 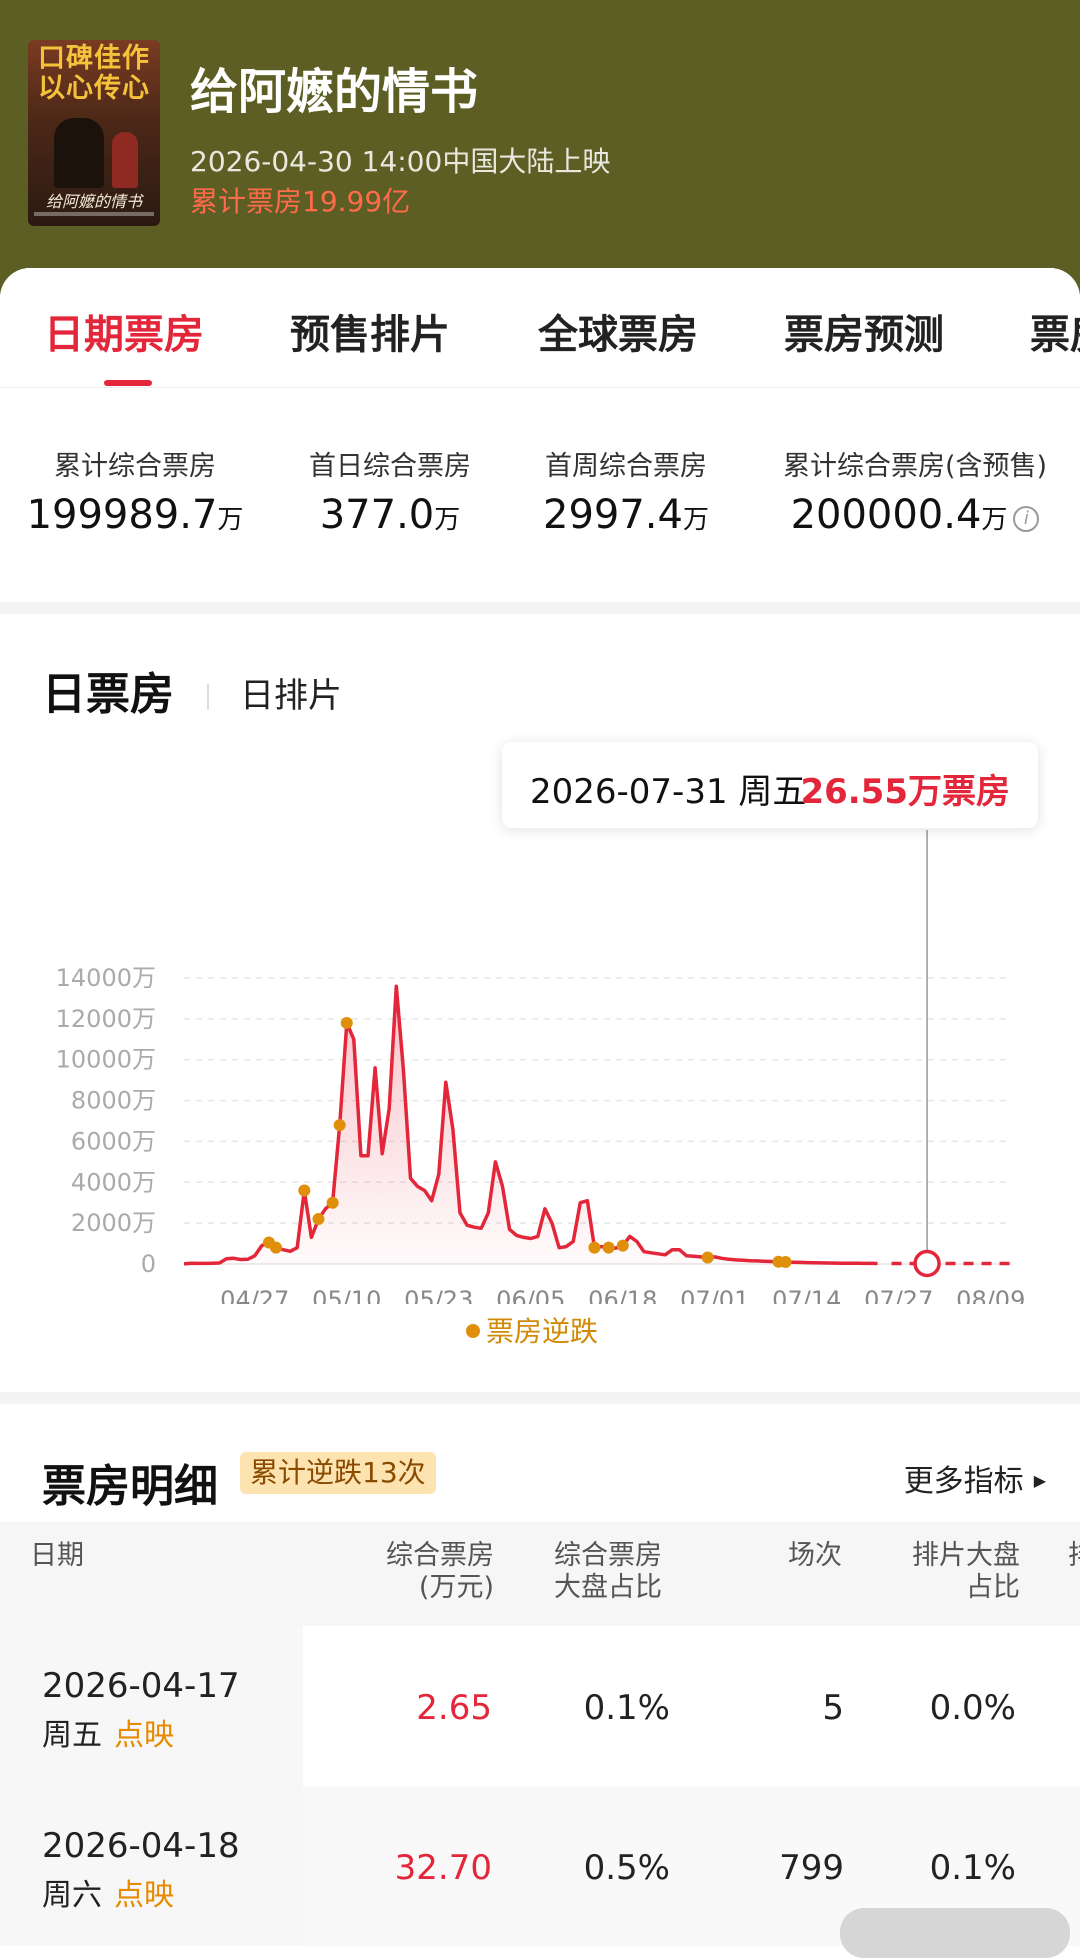 What do you see at coordinates (668, 792) in the screenshot?
I see `tooltip-date: 2026-07-31 周五` at bounding box center [668, 792].